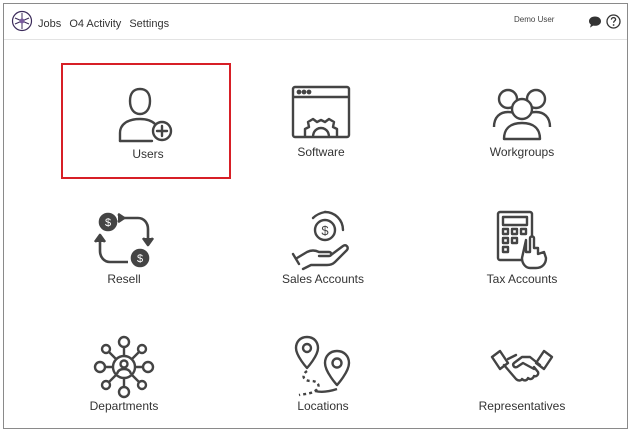  I want to click on tile-locations: Locations, so click(323, 374).